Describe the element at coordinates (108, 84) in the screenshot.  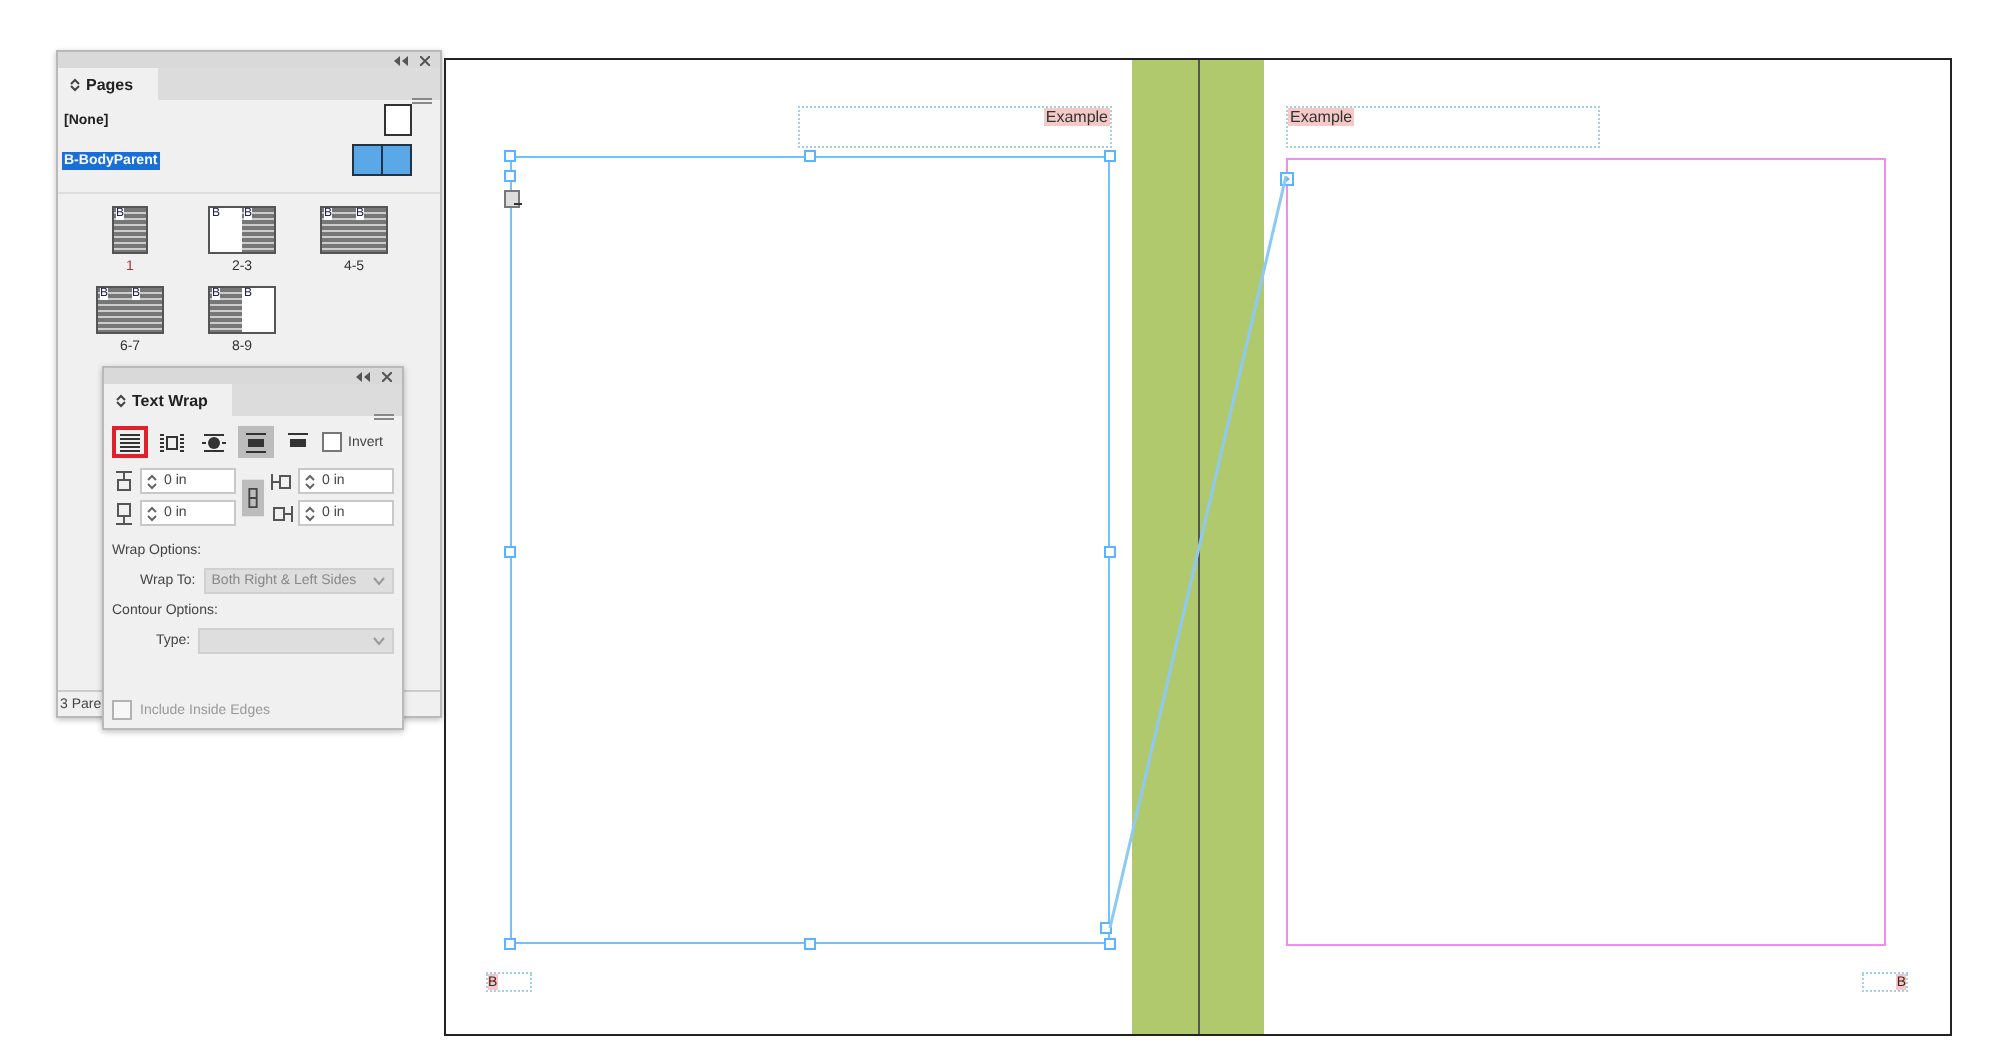
I see `panel-tab: Pages` at that location.